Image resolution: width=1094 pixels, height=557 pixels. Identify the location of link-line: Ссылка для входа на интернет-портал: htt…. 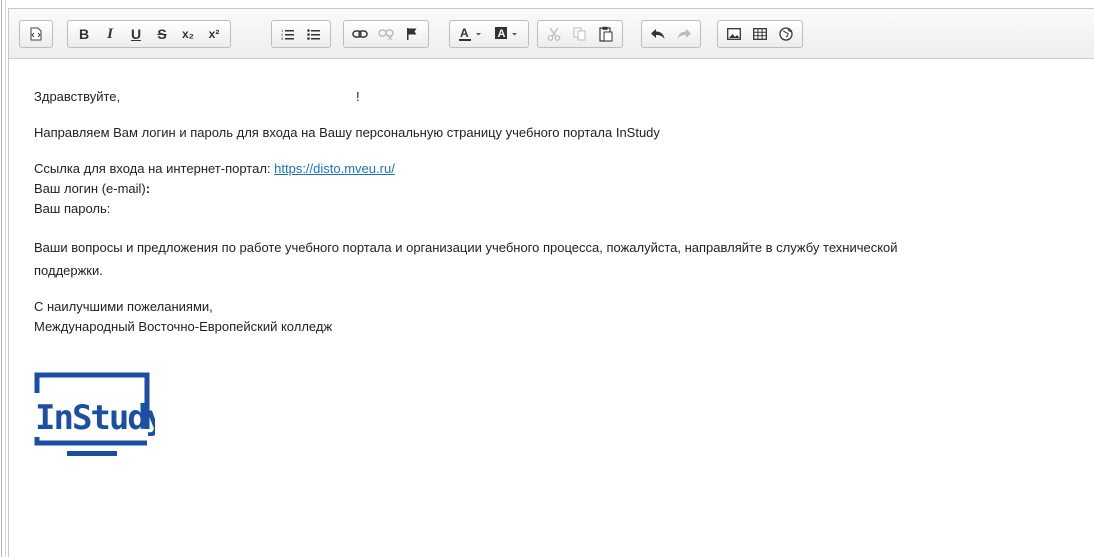
(554, 169).